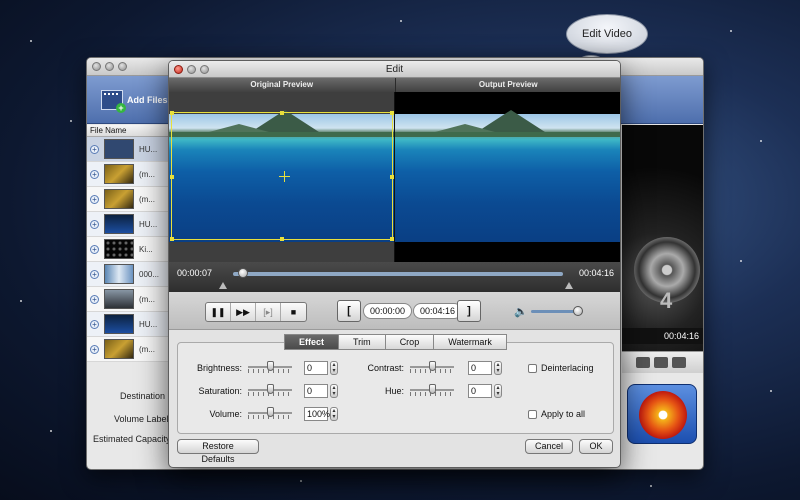 This screenshot has width=800, height=500. I want to click on trim-start-marker, so click(223, 285).